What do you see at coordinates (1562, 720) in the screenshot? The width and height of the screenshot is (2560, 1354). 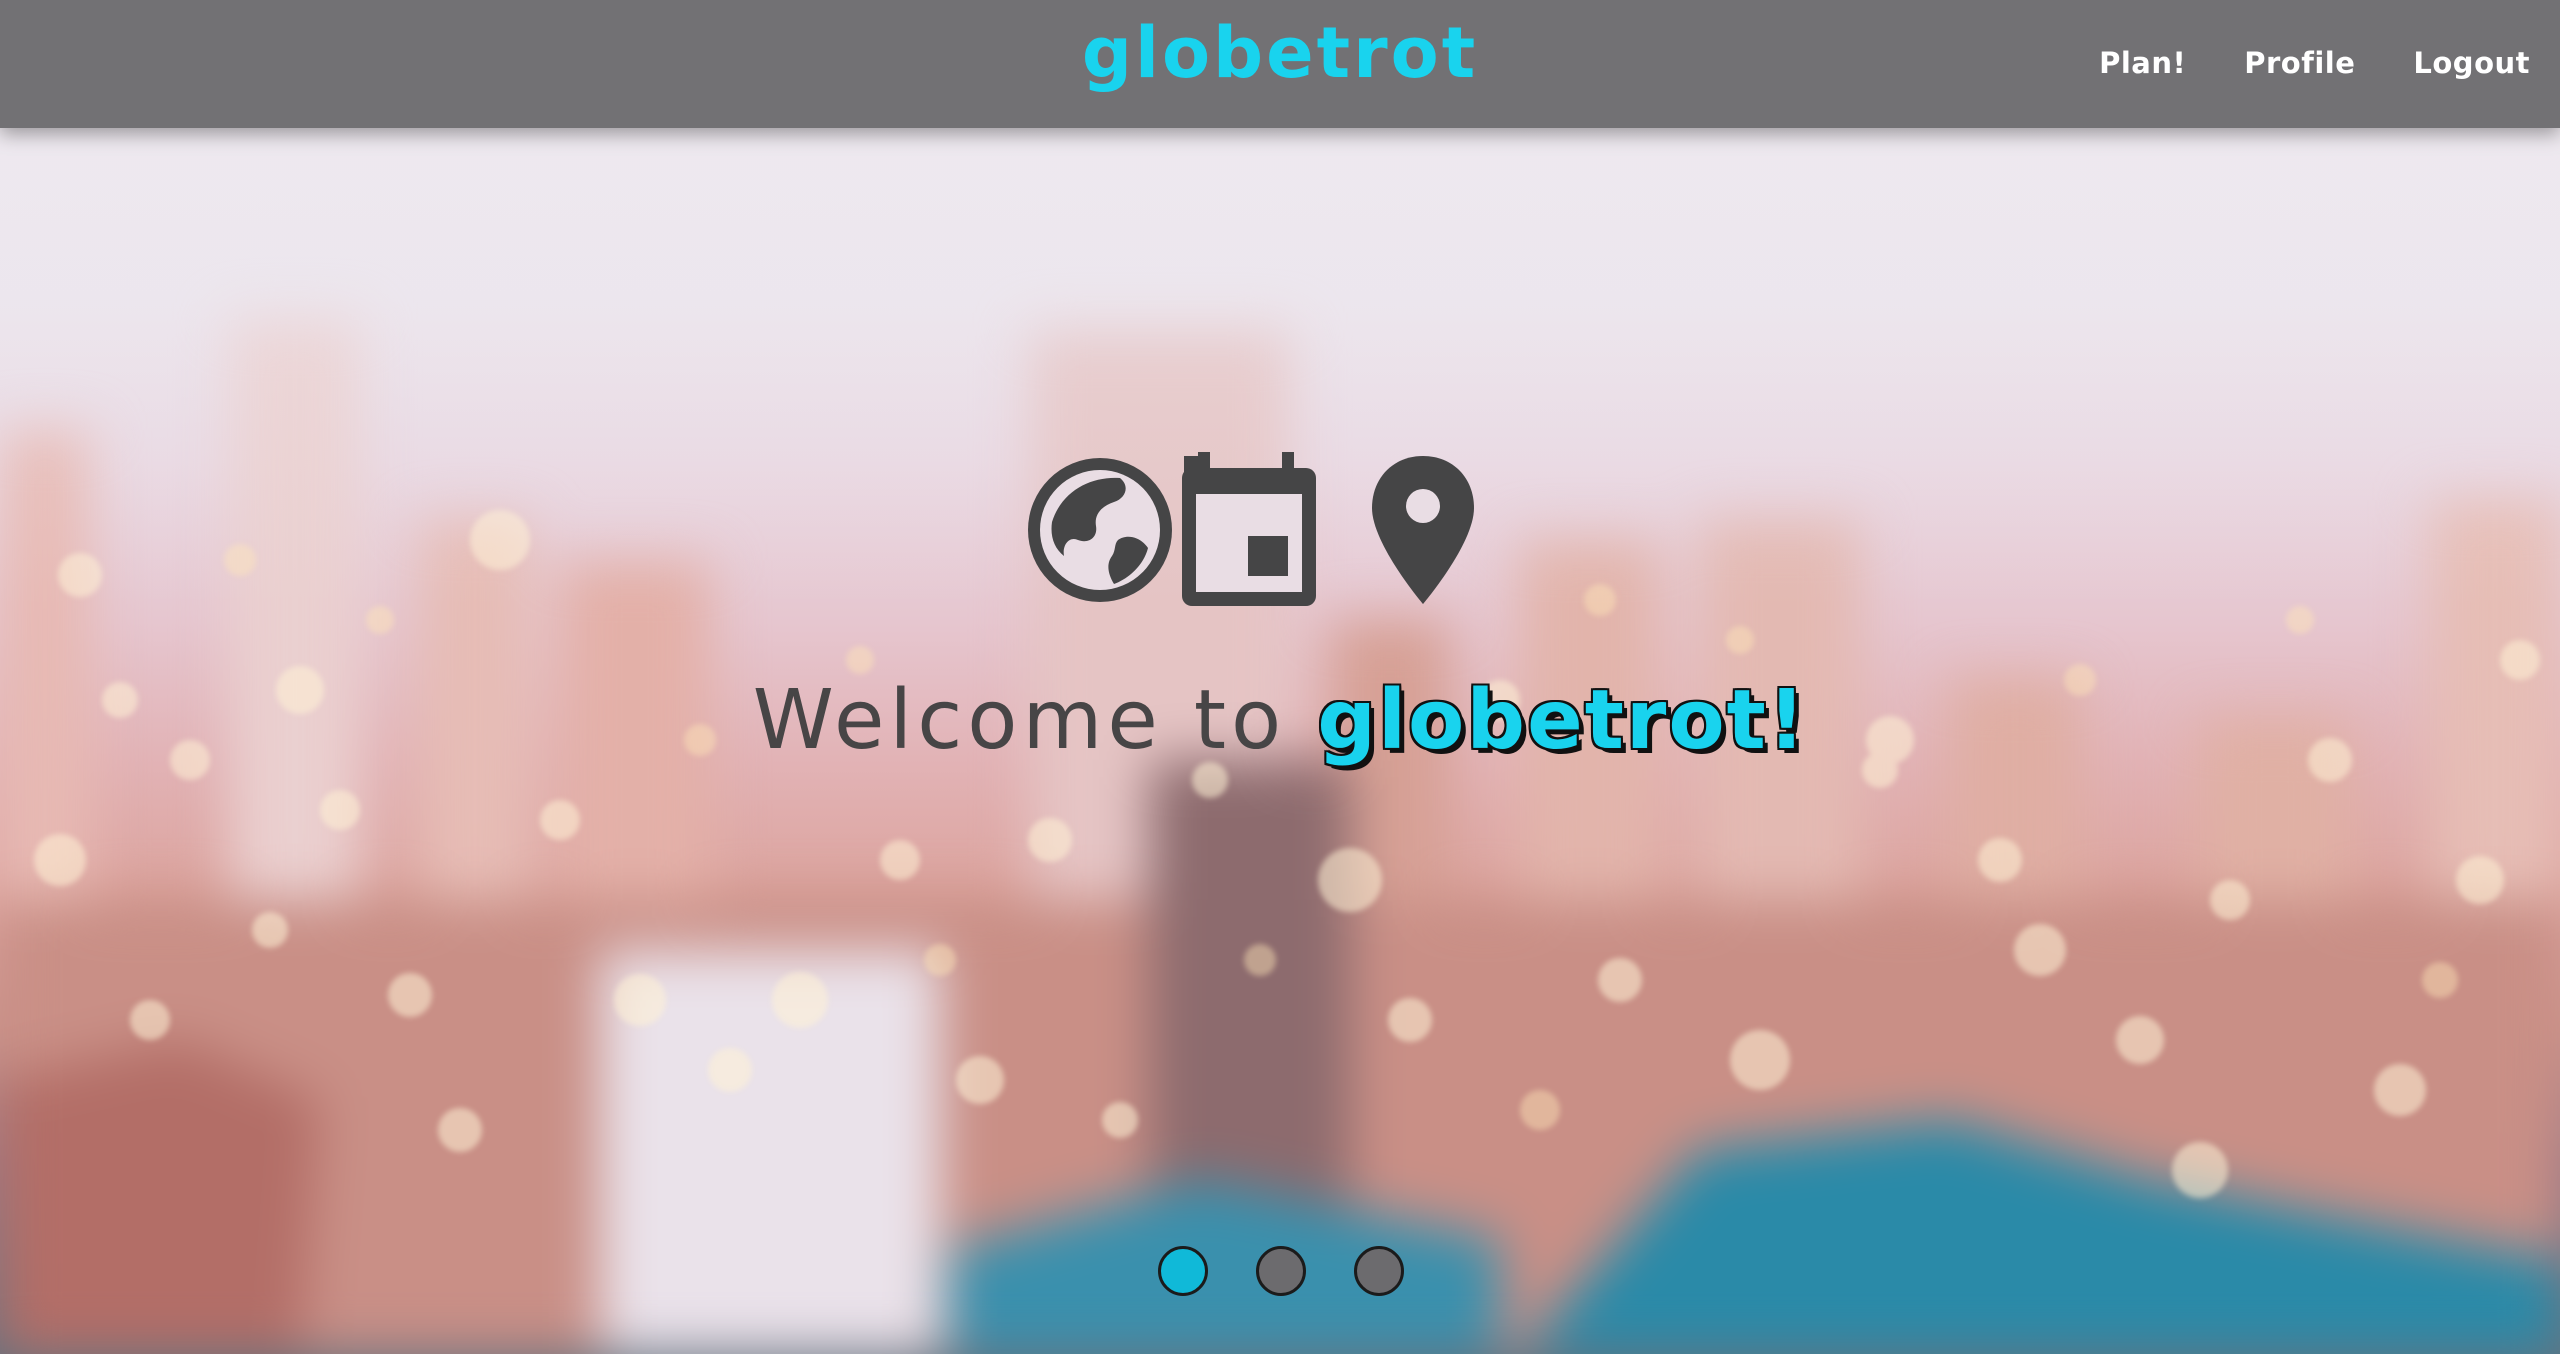 I see `welcome-brand-text: globetrot!` at bounding box center [1562, 720].